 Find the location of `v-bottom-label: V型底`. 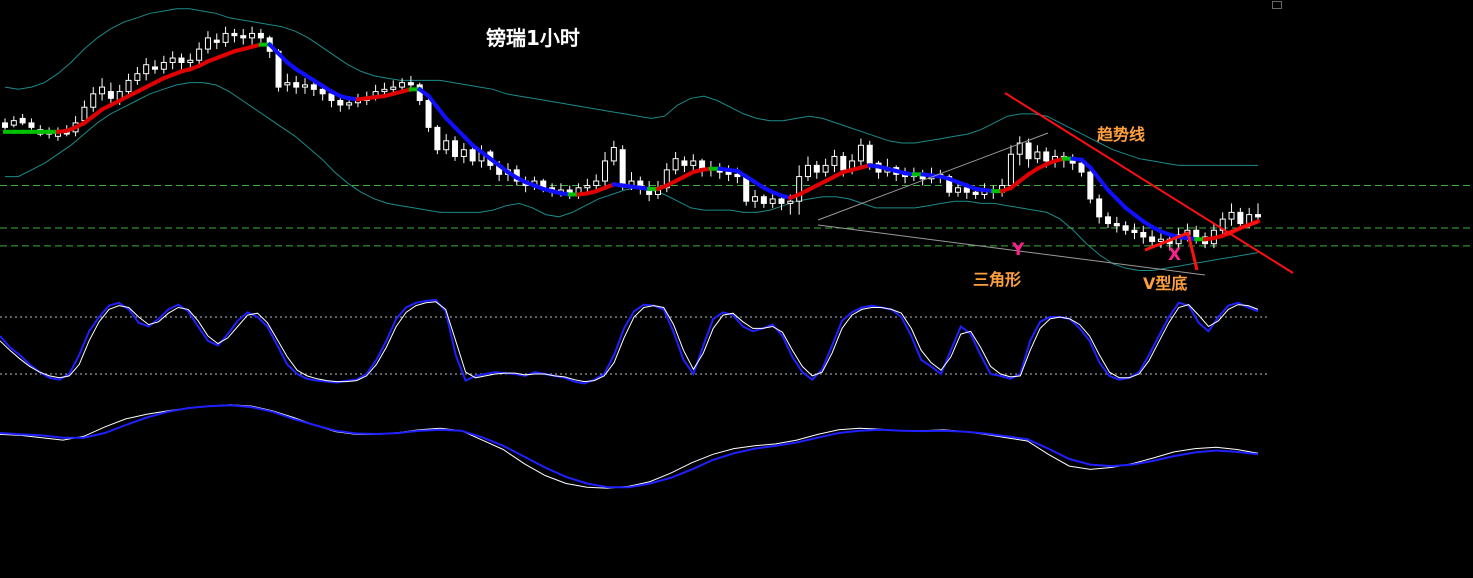

v-bottom-label: V型底 is located at coordinates (1165, 283).